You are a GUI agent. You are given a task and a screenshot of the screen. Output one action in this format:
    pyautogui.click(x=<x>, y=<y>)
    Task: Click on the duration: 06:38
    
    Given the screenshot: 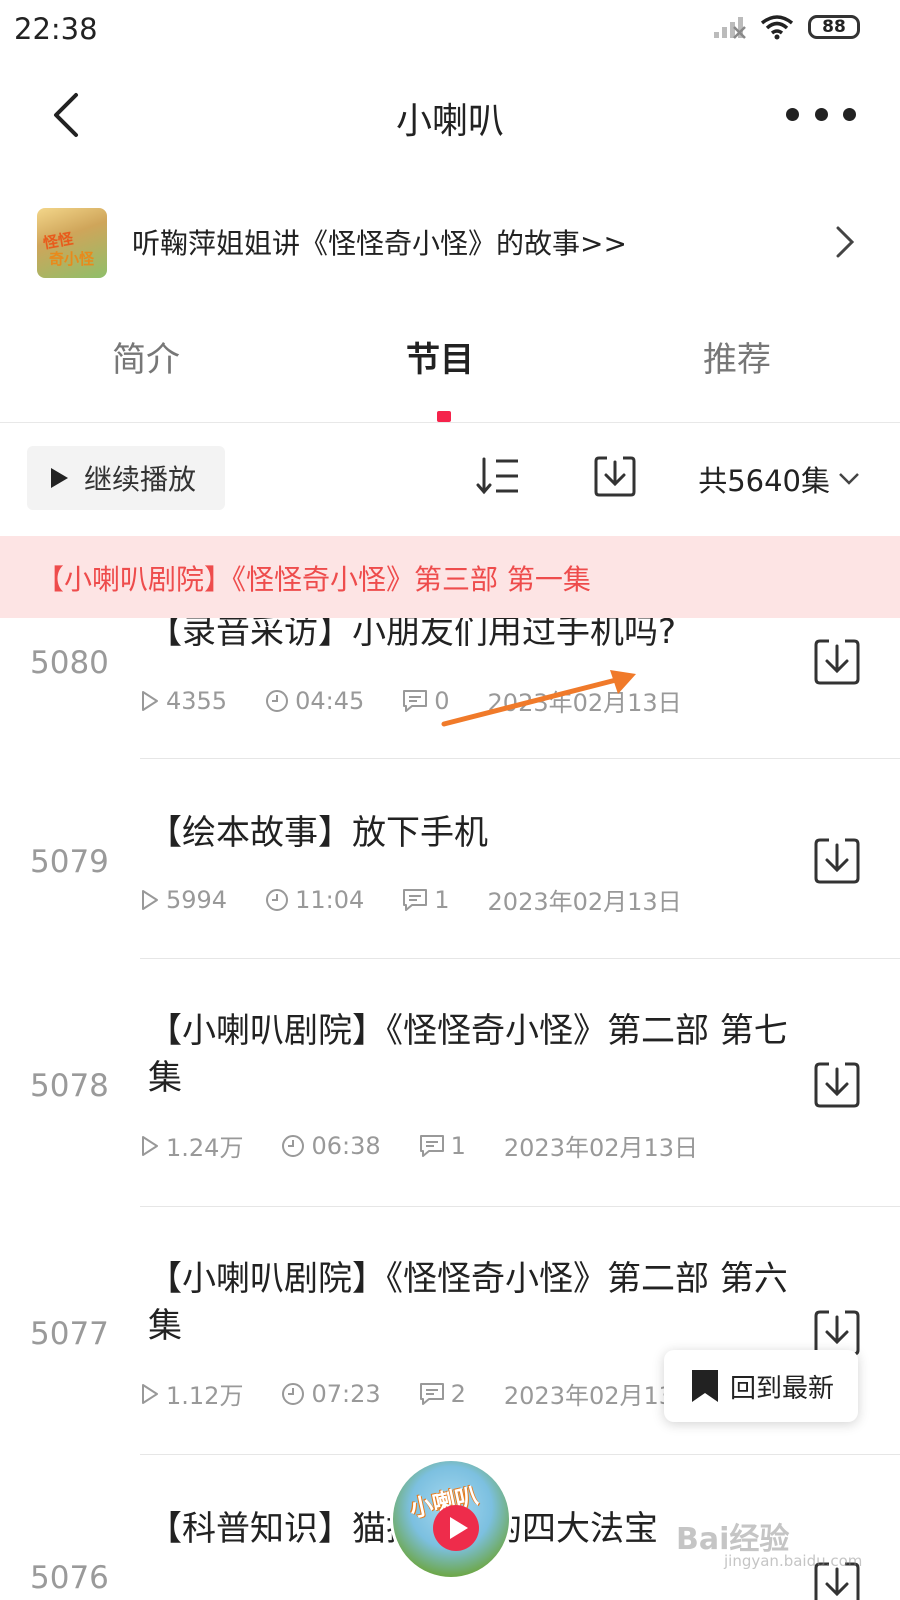 What is the action you would take?
    pyautogui.click(x=331, y=1145)
    